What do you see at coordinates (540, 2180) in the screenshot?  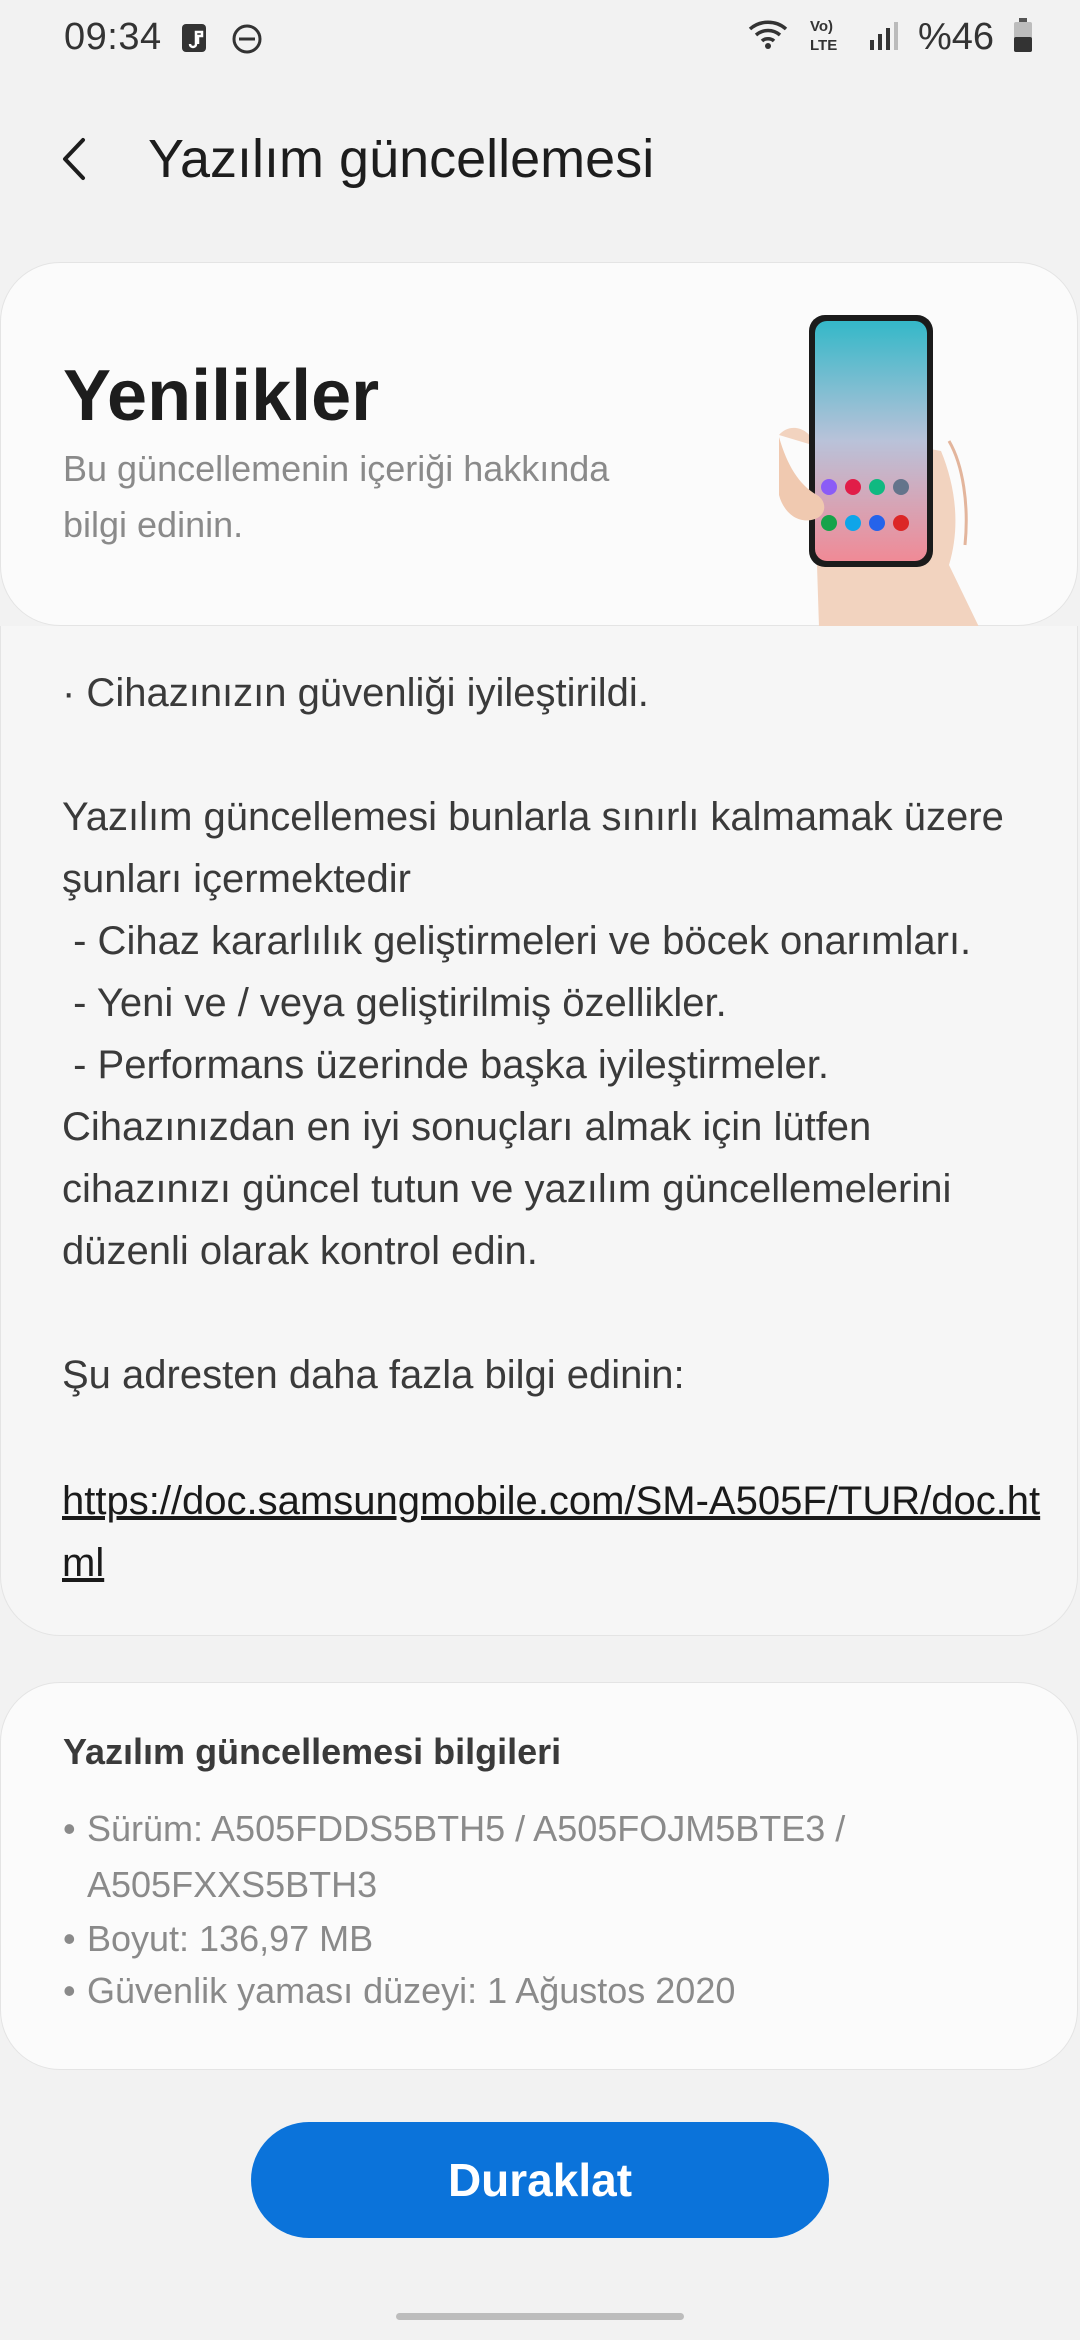 I see `pause-button: Duraklat` at bounding box center [540, 2180].